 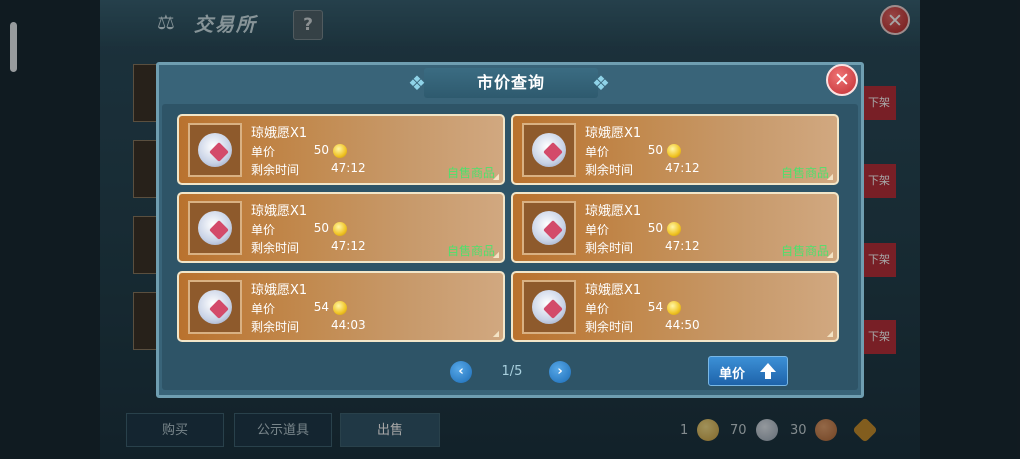 I want to click on dialog-close-button: ✕, so click(x=842, y=80).